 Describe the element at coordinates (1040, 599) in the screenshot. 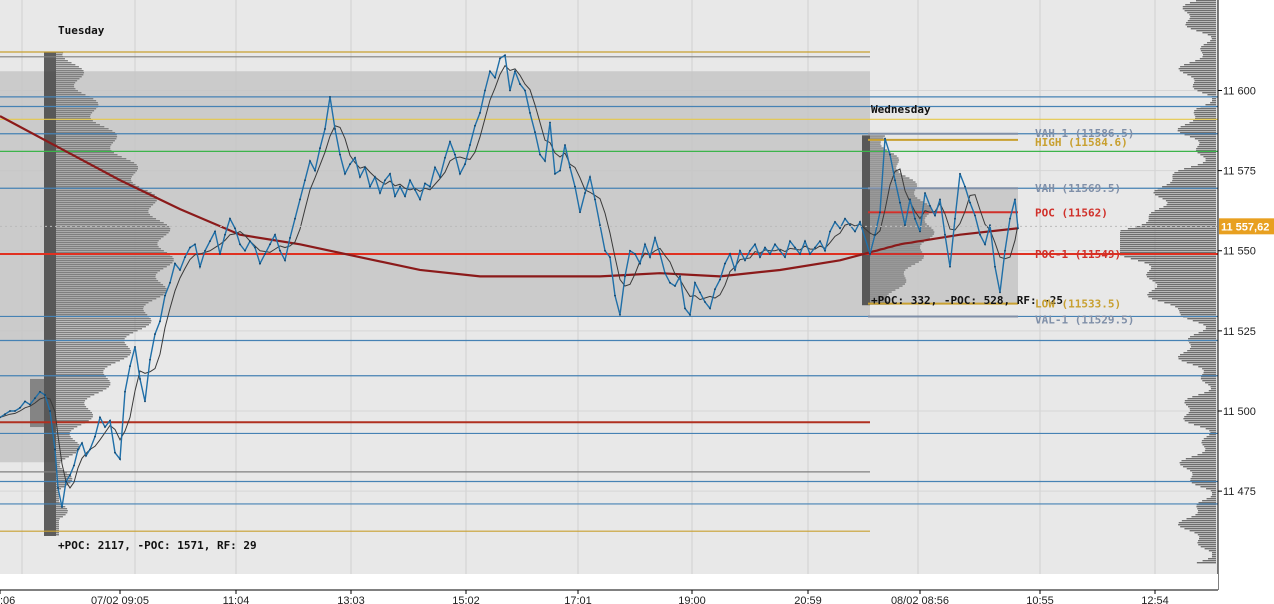

I see `time-tick-label-9: 10:55` at that location.